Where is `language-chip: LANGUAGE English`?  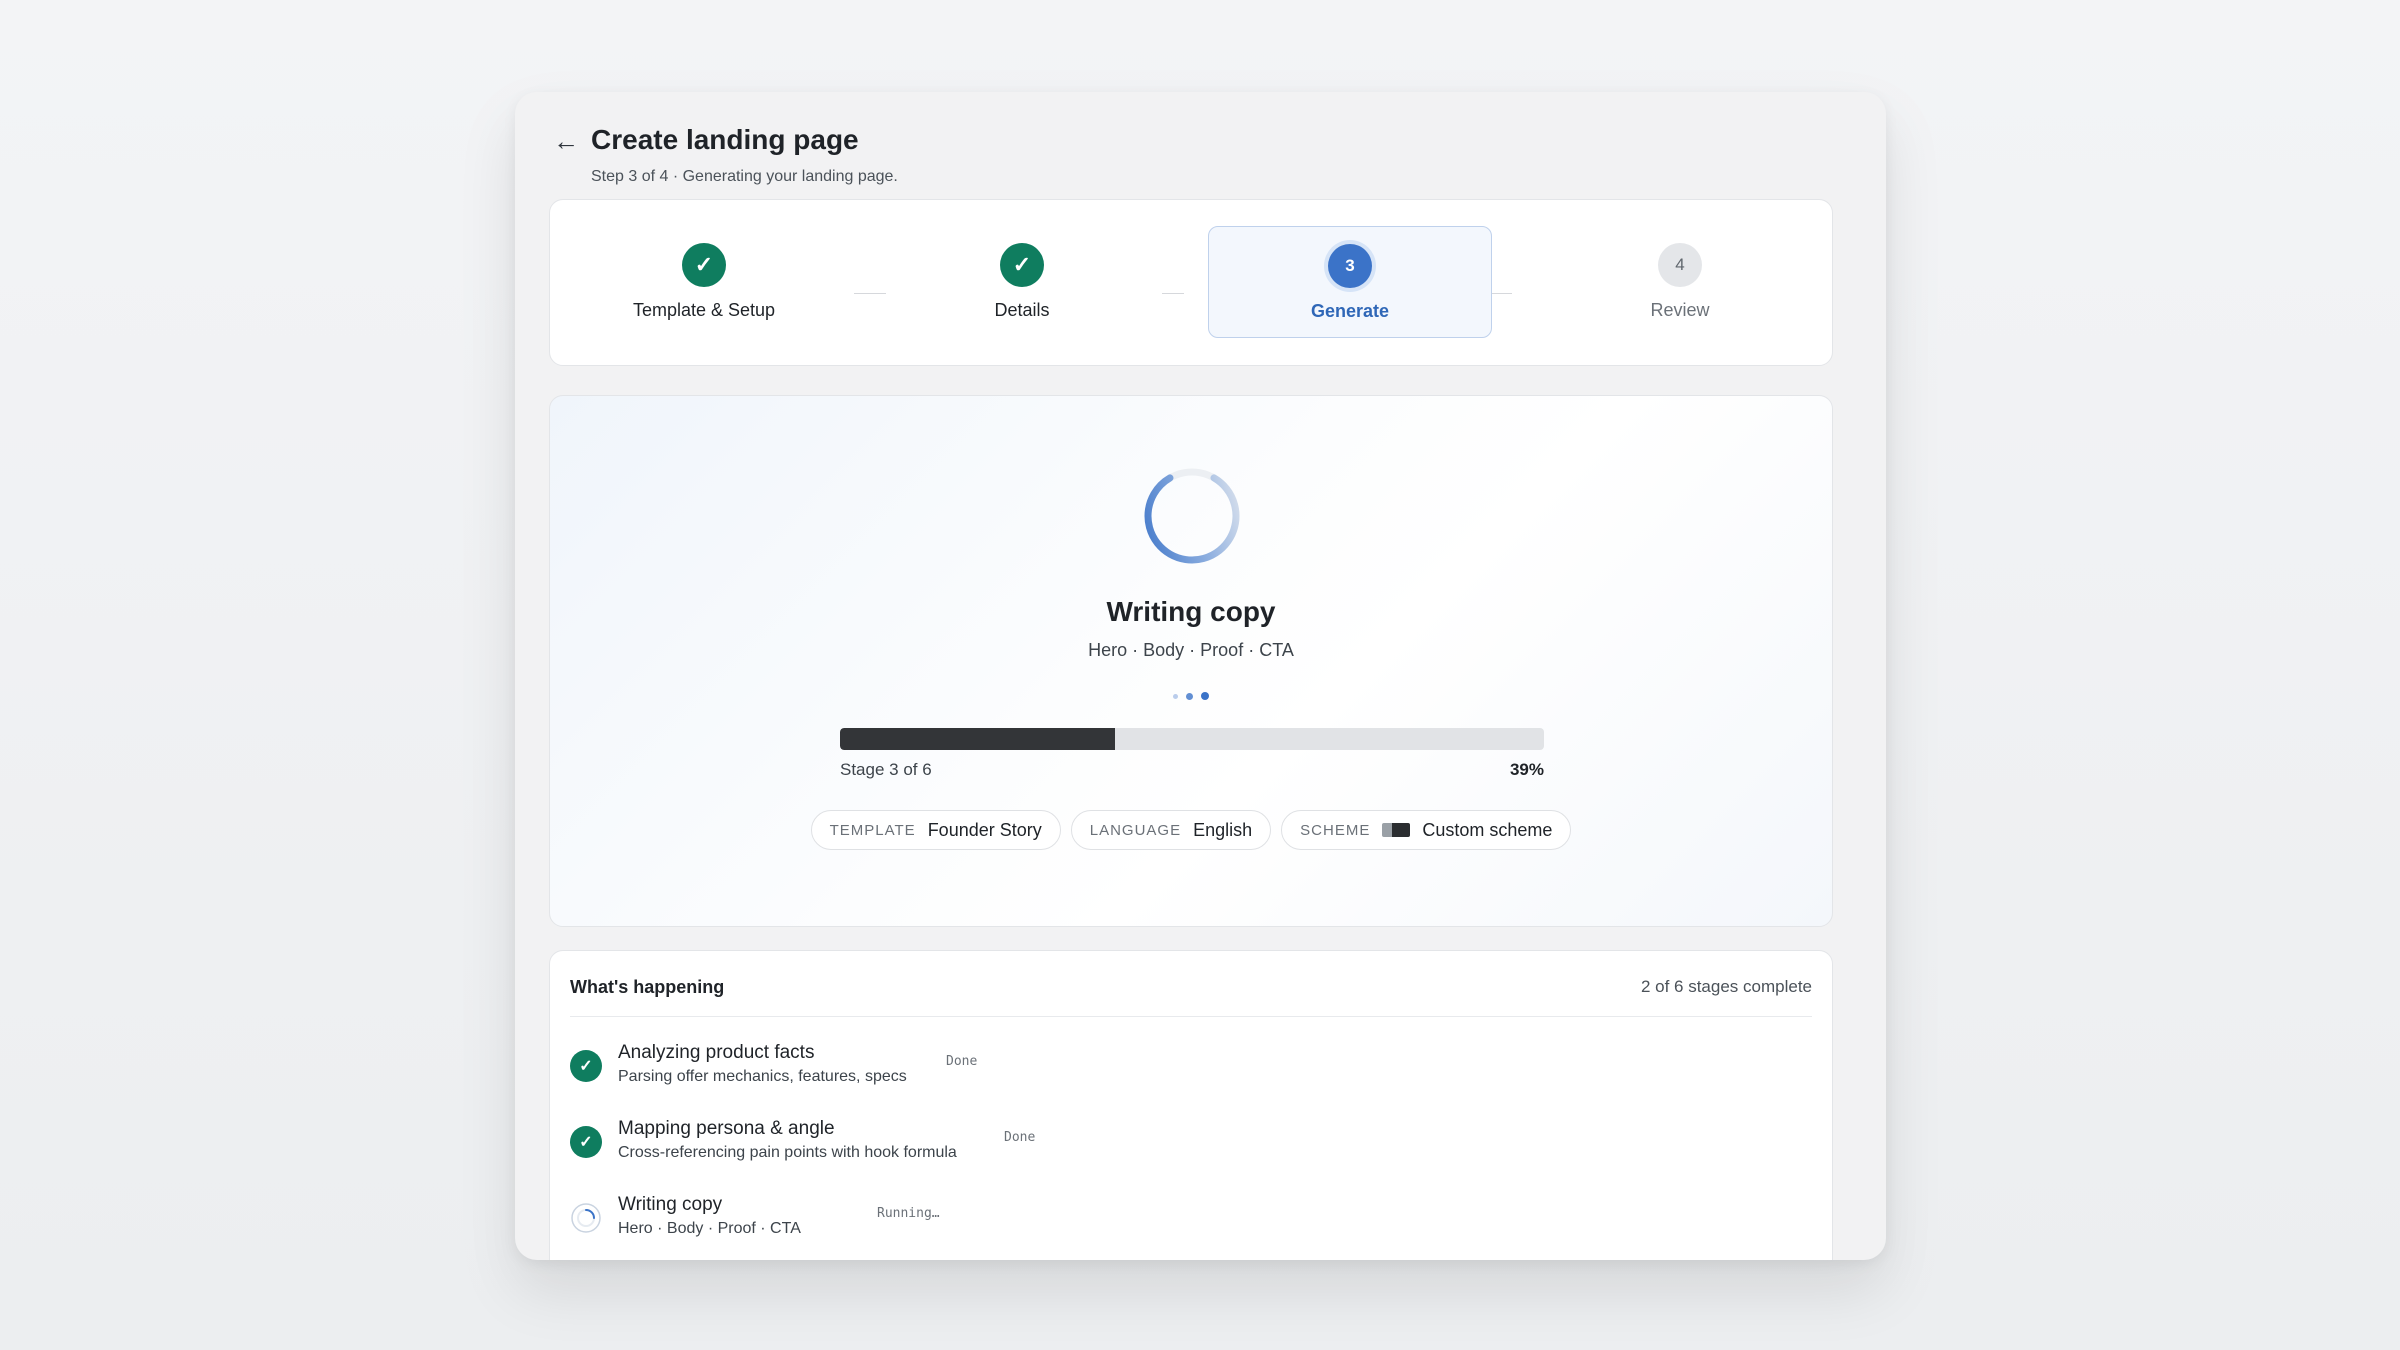
language-chip: LANGUAGE English is located at coordinates (1171, 830).